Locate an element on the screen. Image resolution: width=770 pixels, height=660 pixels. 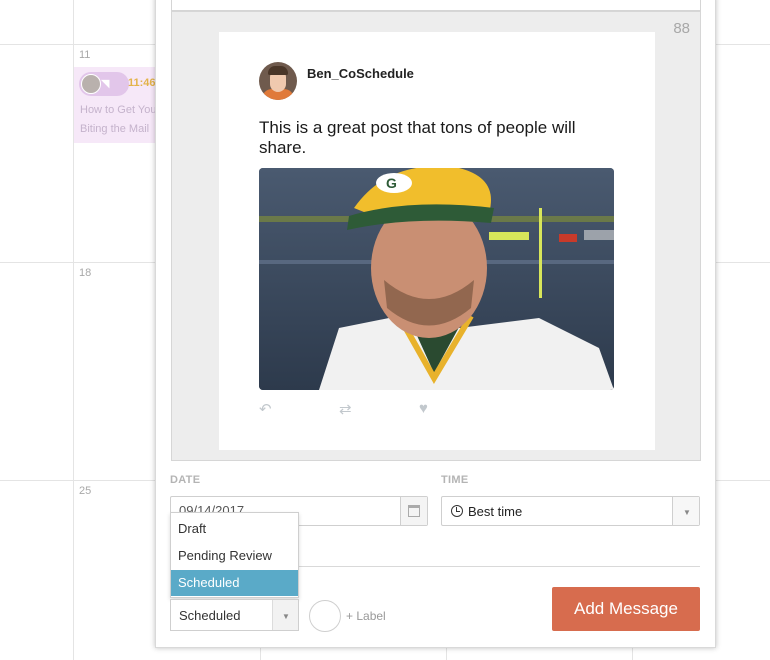
calendar-icon is located at coordinates (414, 511).